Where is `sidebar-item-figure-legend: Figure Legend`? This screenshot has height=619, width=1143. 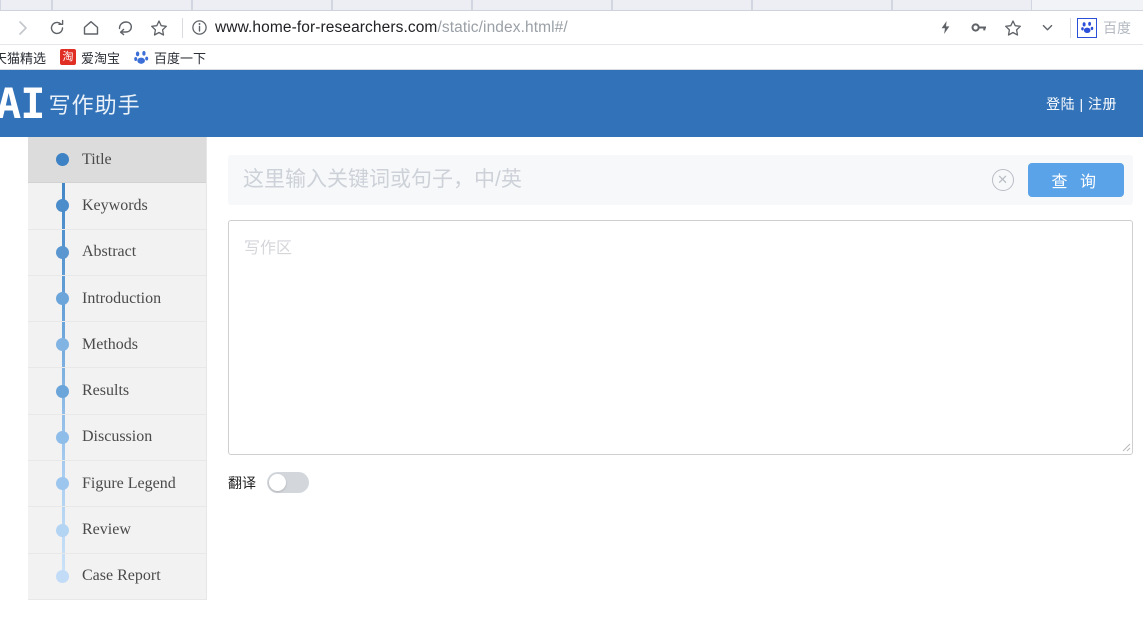 sidebar-item-figure-legend: Figure Legend is located at coordinates (117, 484).